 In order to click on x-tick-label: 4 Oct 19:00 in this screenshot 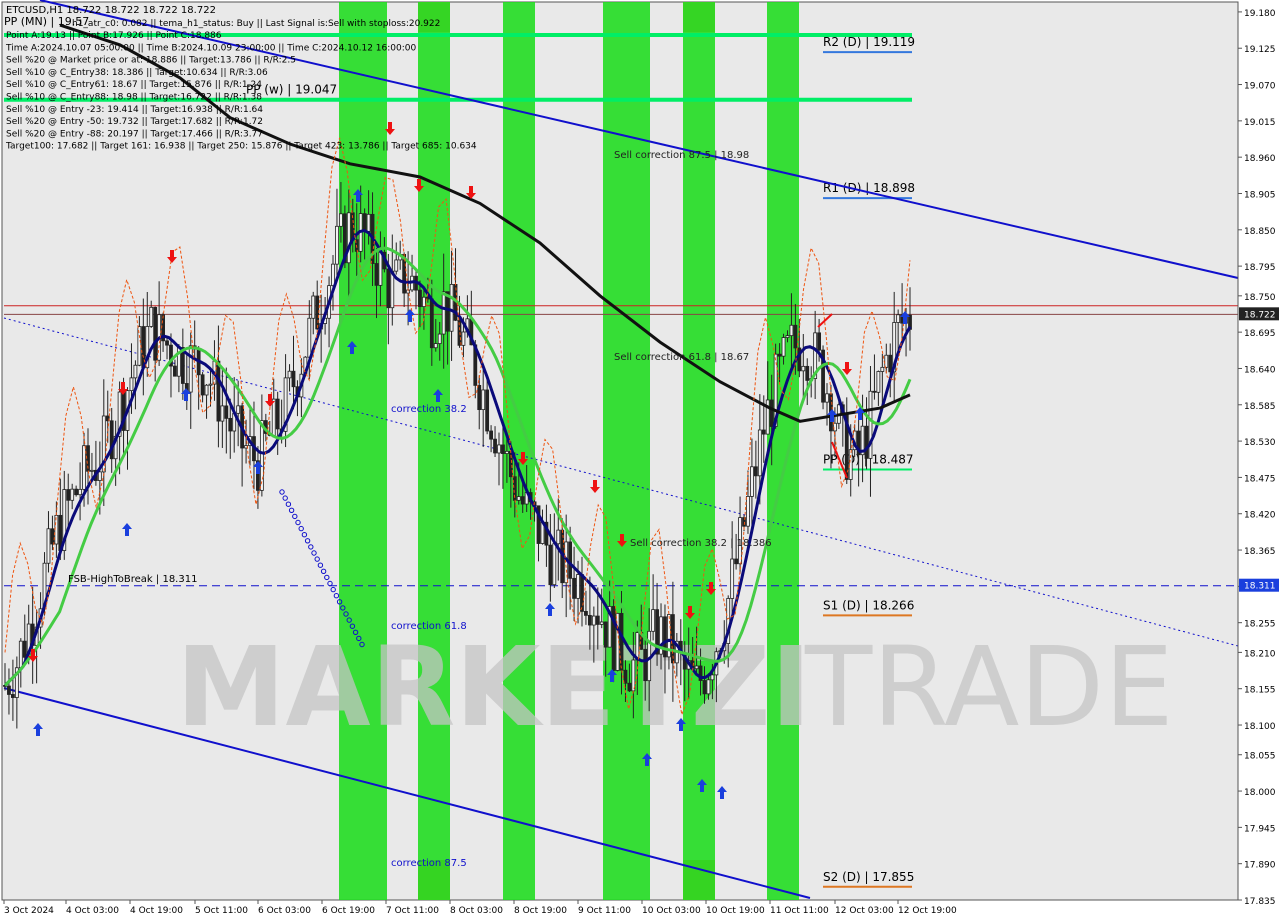, I will do `click(156, 911)`.